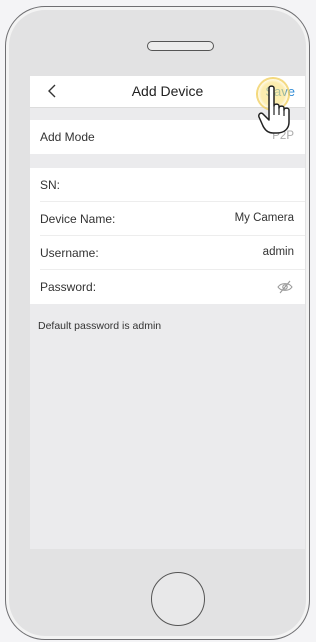 Image resolution: width=320 pixels, height=642 pixels. I want to click on speaker-slot, so click(180, 46).